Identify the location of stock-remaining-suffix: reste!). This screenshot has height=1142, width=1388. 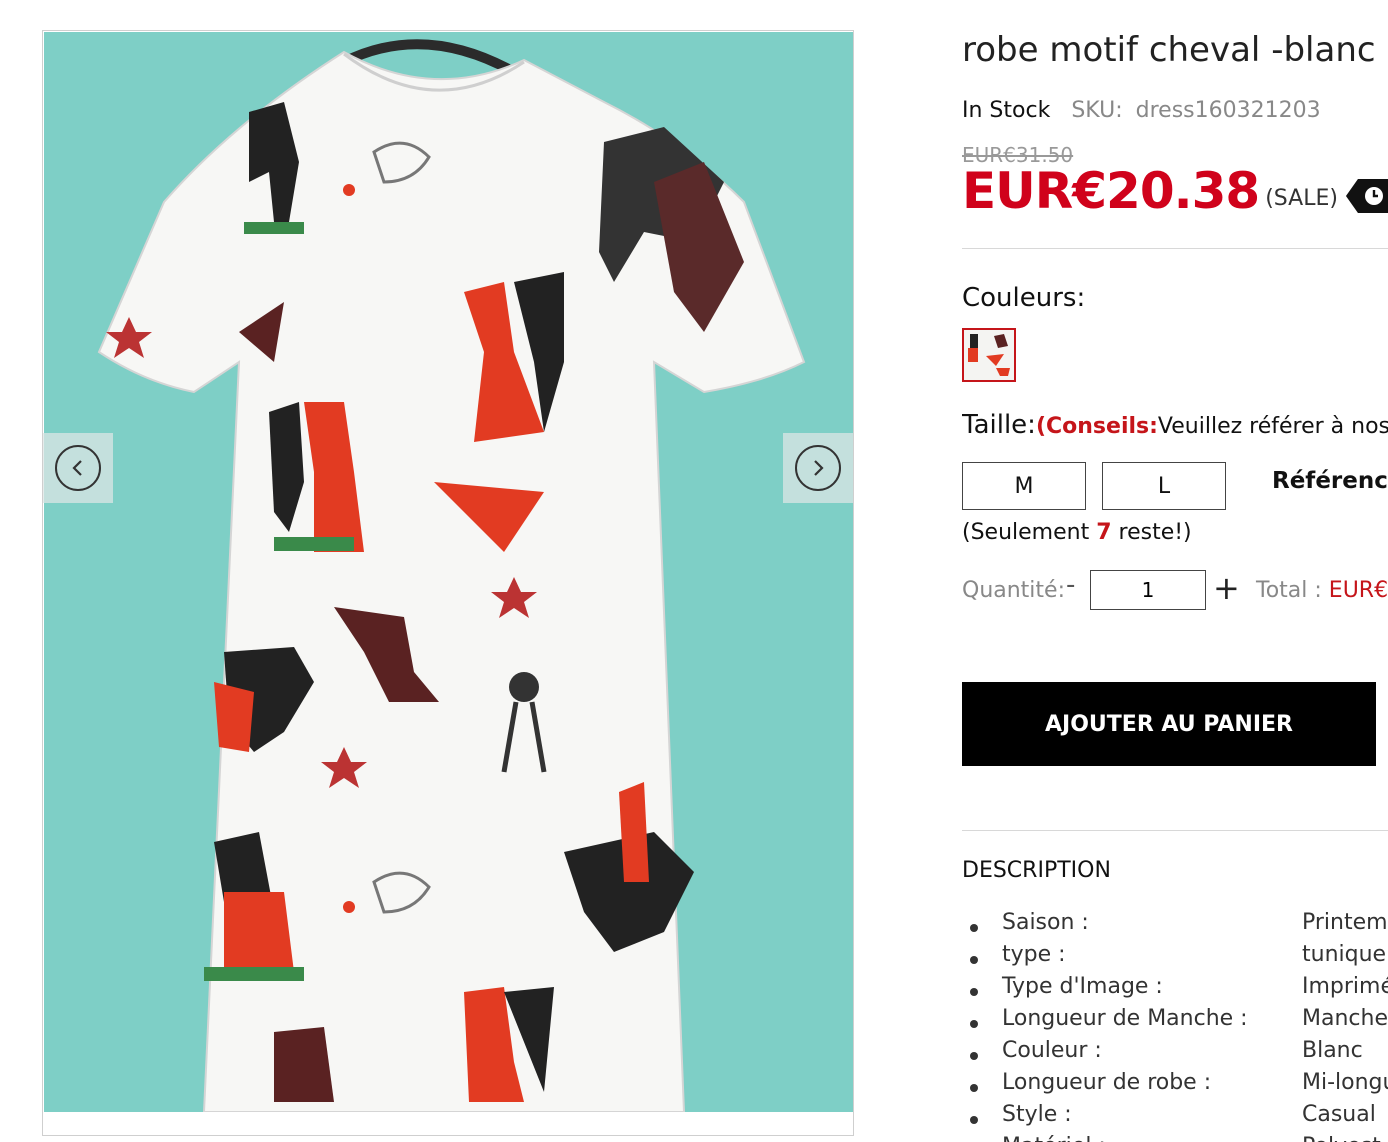
(1151, 532).